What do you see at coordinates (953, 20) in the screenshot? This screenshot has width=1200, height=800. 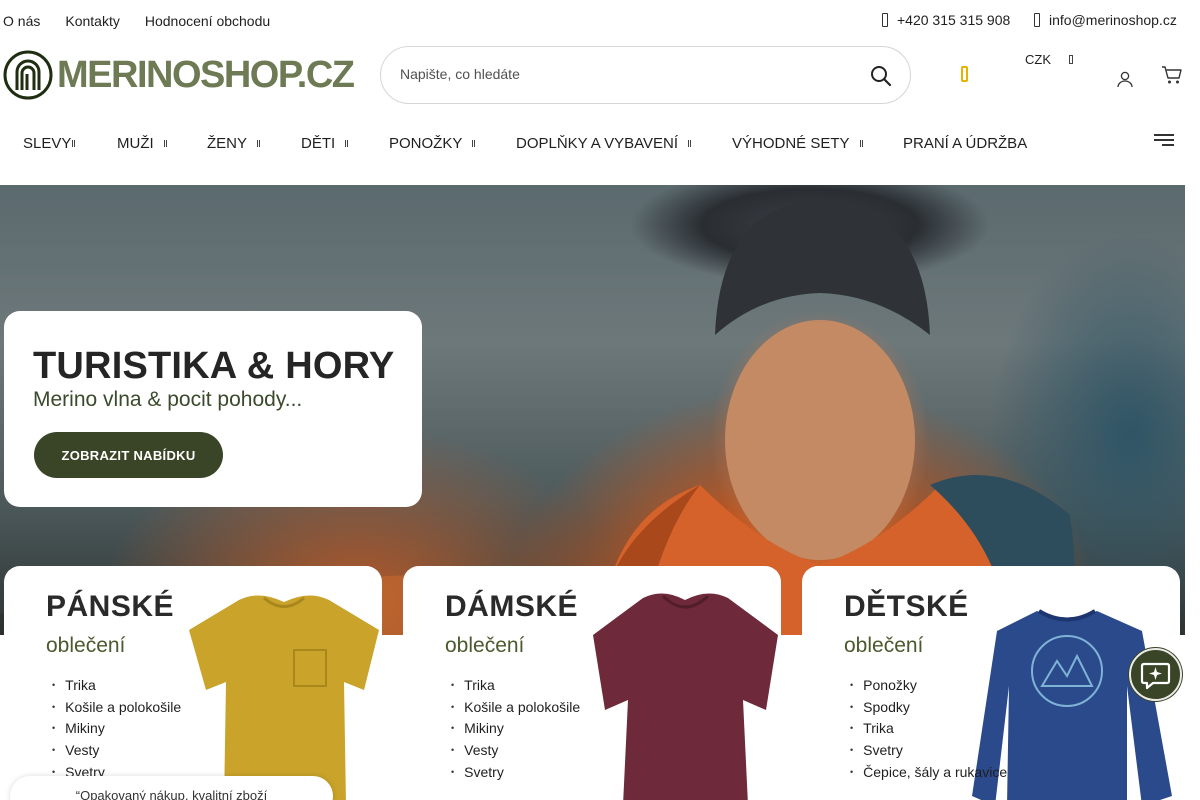 I see `phone-number: +420 315 315 908` at bounding box center [953, 20].